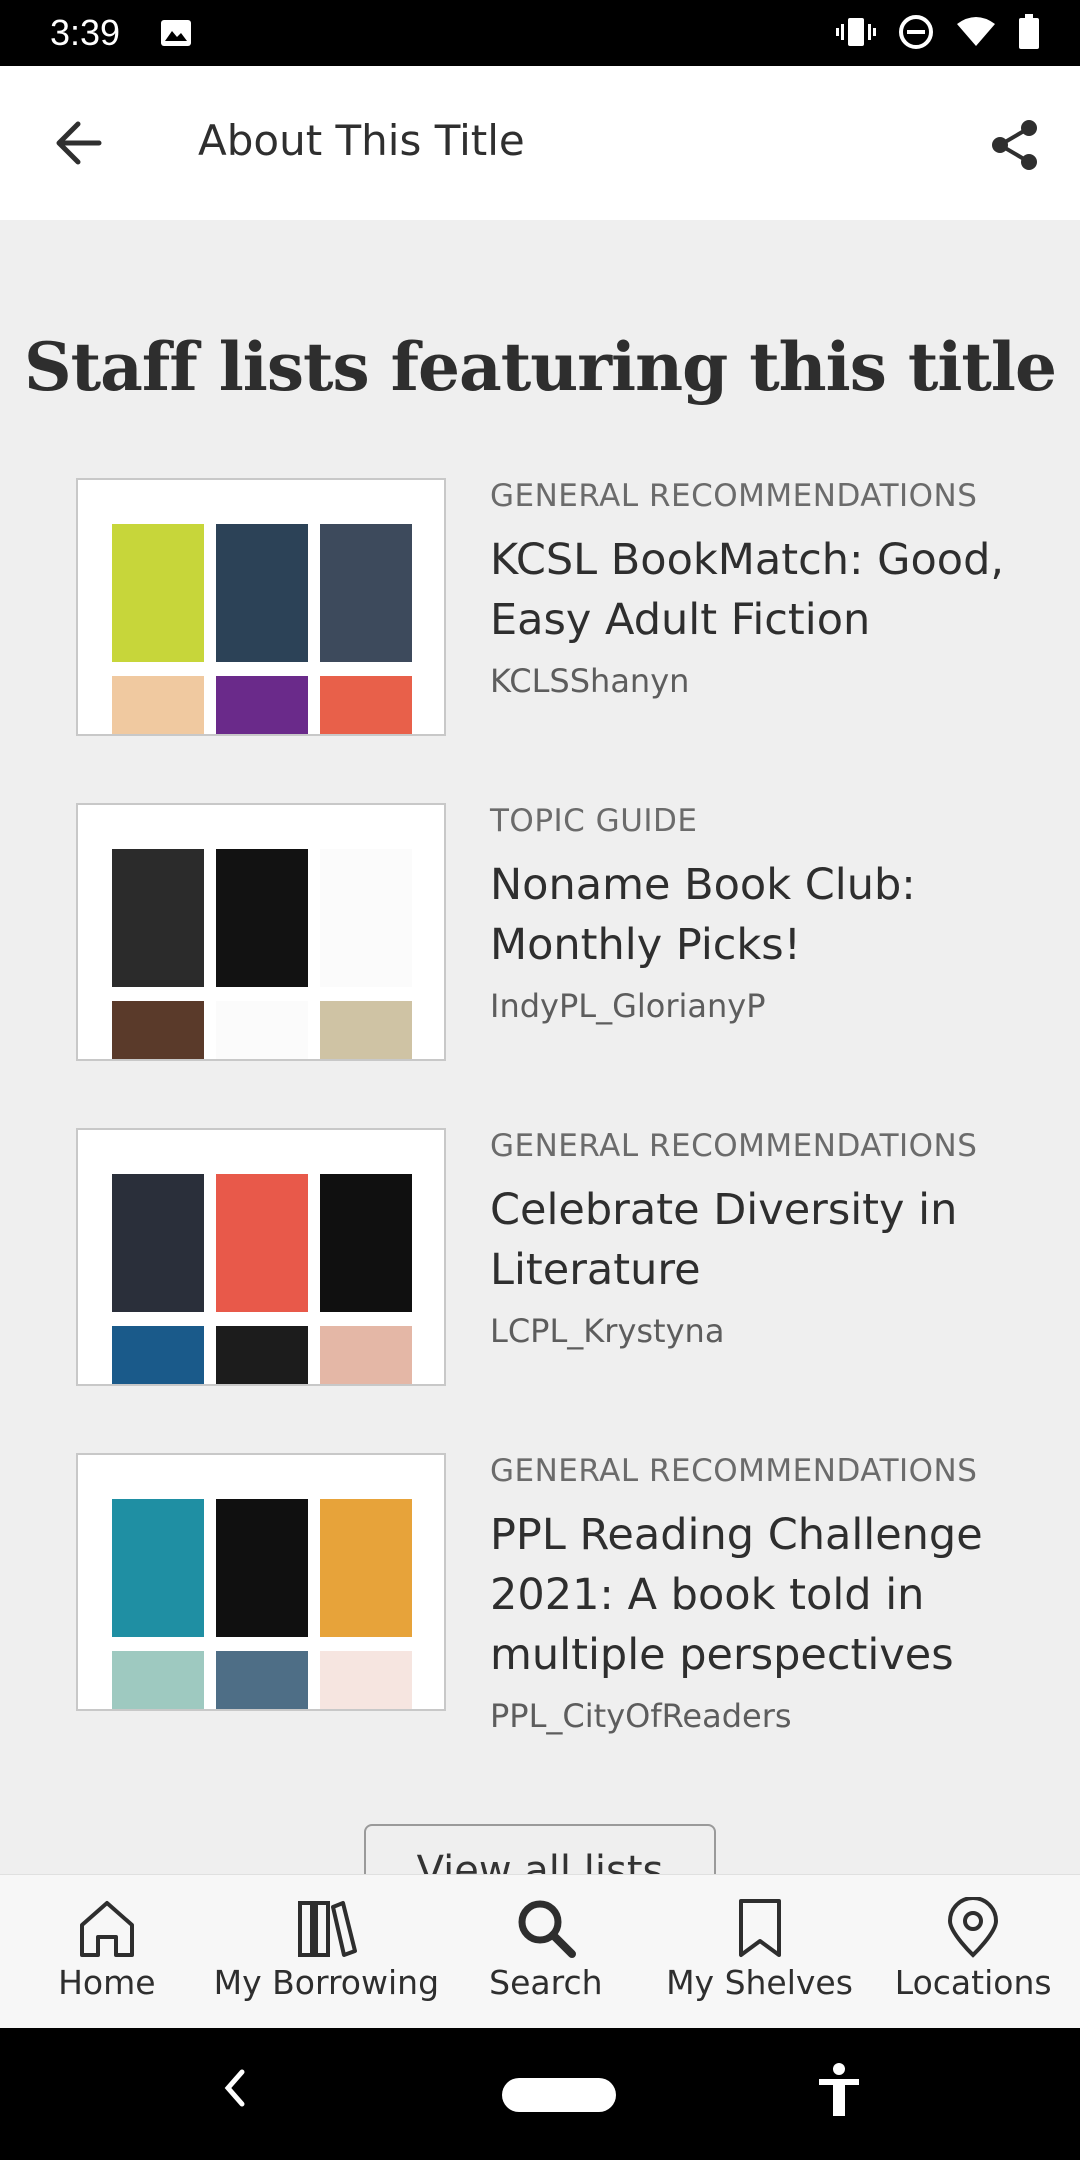 The width and height of the screenshot is (1080, 2160). Describe the element at coordinates (326, 1982) in the screenshot. I see `nav-my-borrowing-label: My Borrowing` at that location.